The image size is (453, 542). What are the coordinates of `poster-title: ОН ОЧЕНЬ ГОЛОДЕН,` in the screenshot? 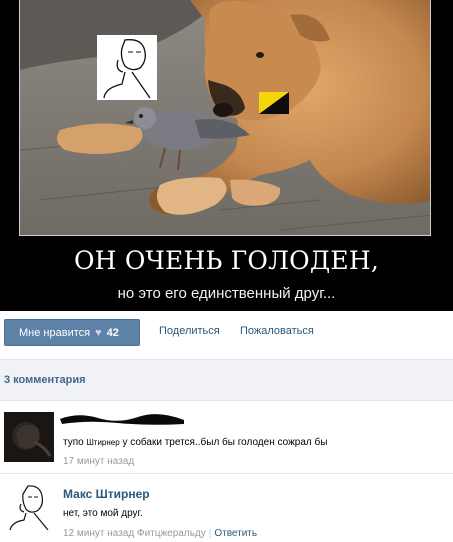 It's located at (226, 260).